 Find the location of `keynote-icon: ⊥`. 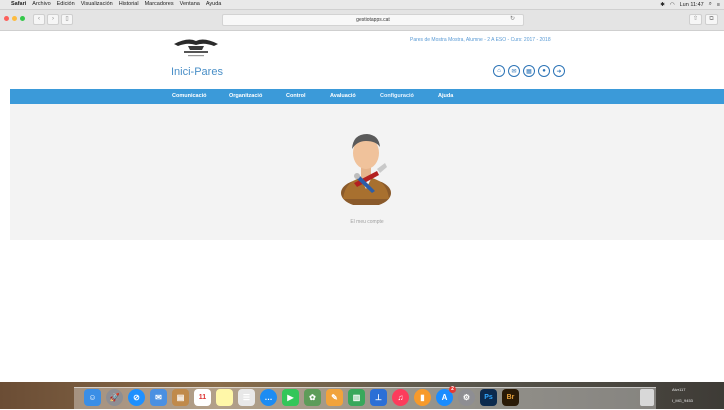

keynote-icon: ⊥ is located at coordinates (378, 397).